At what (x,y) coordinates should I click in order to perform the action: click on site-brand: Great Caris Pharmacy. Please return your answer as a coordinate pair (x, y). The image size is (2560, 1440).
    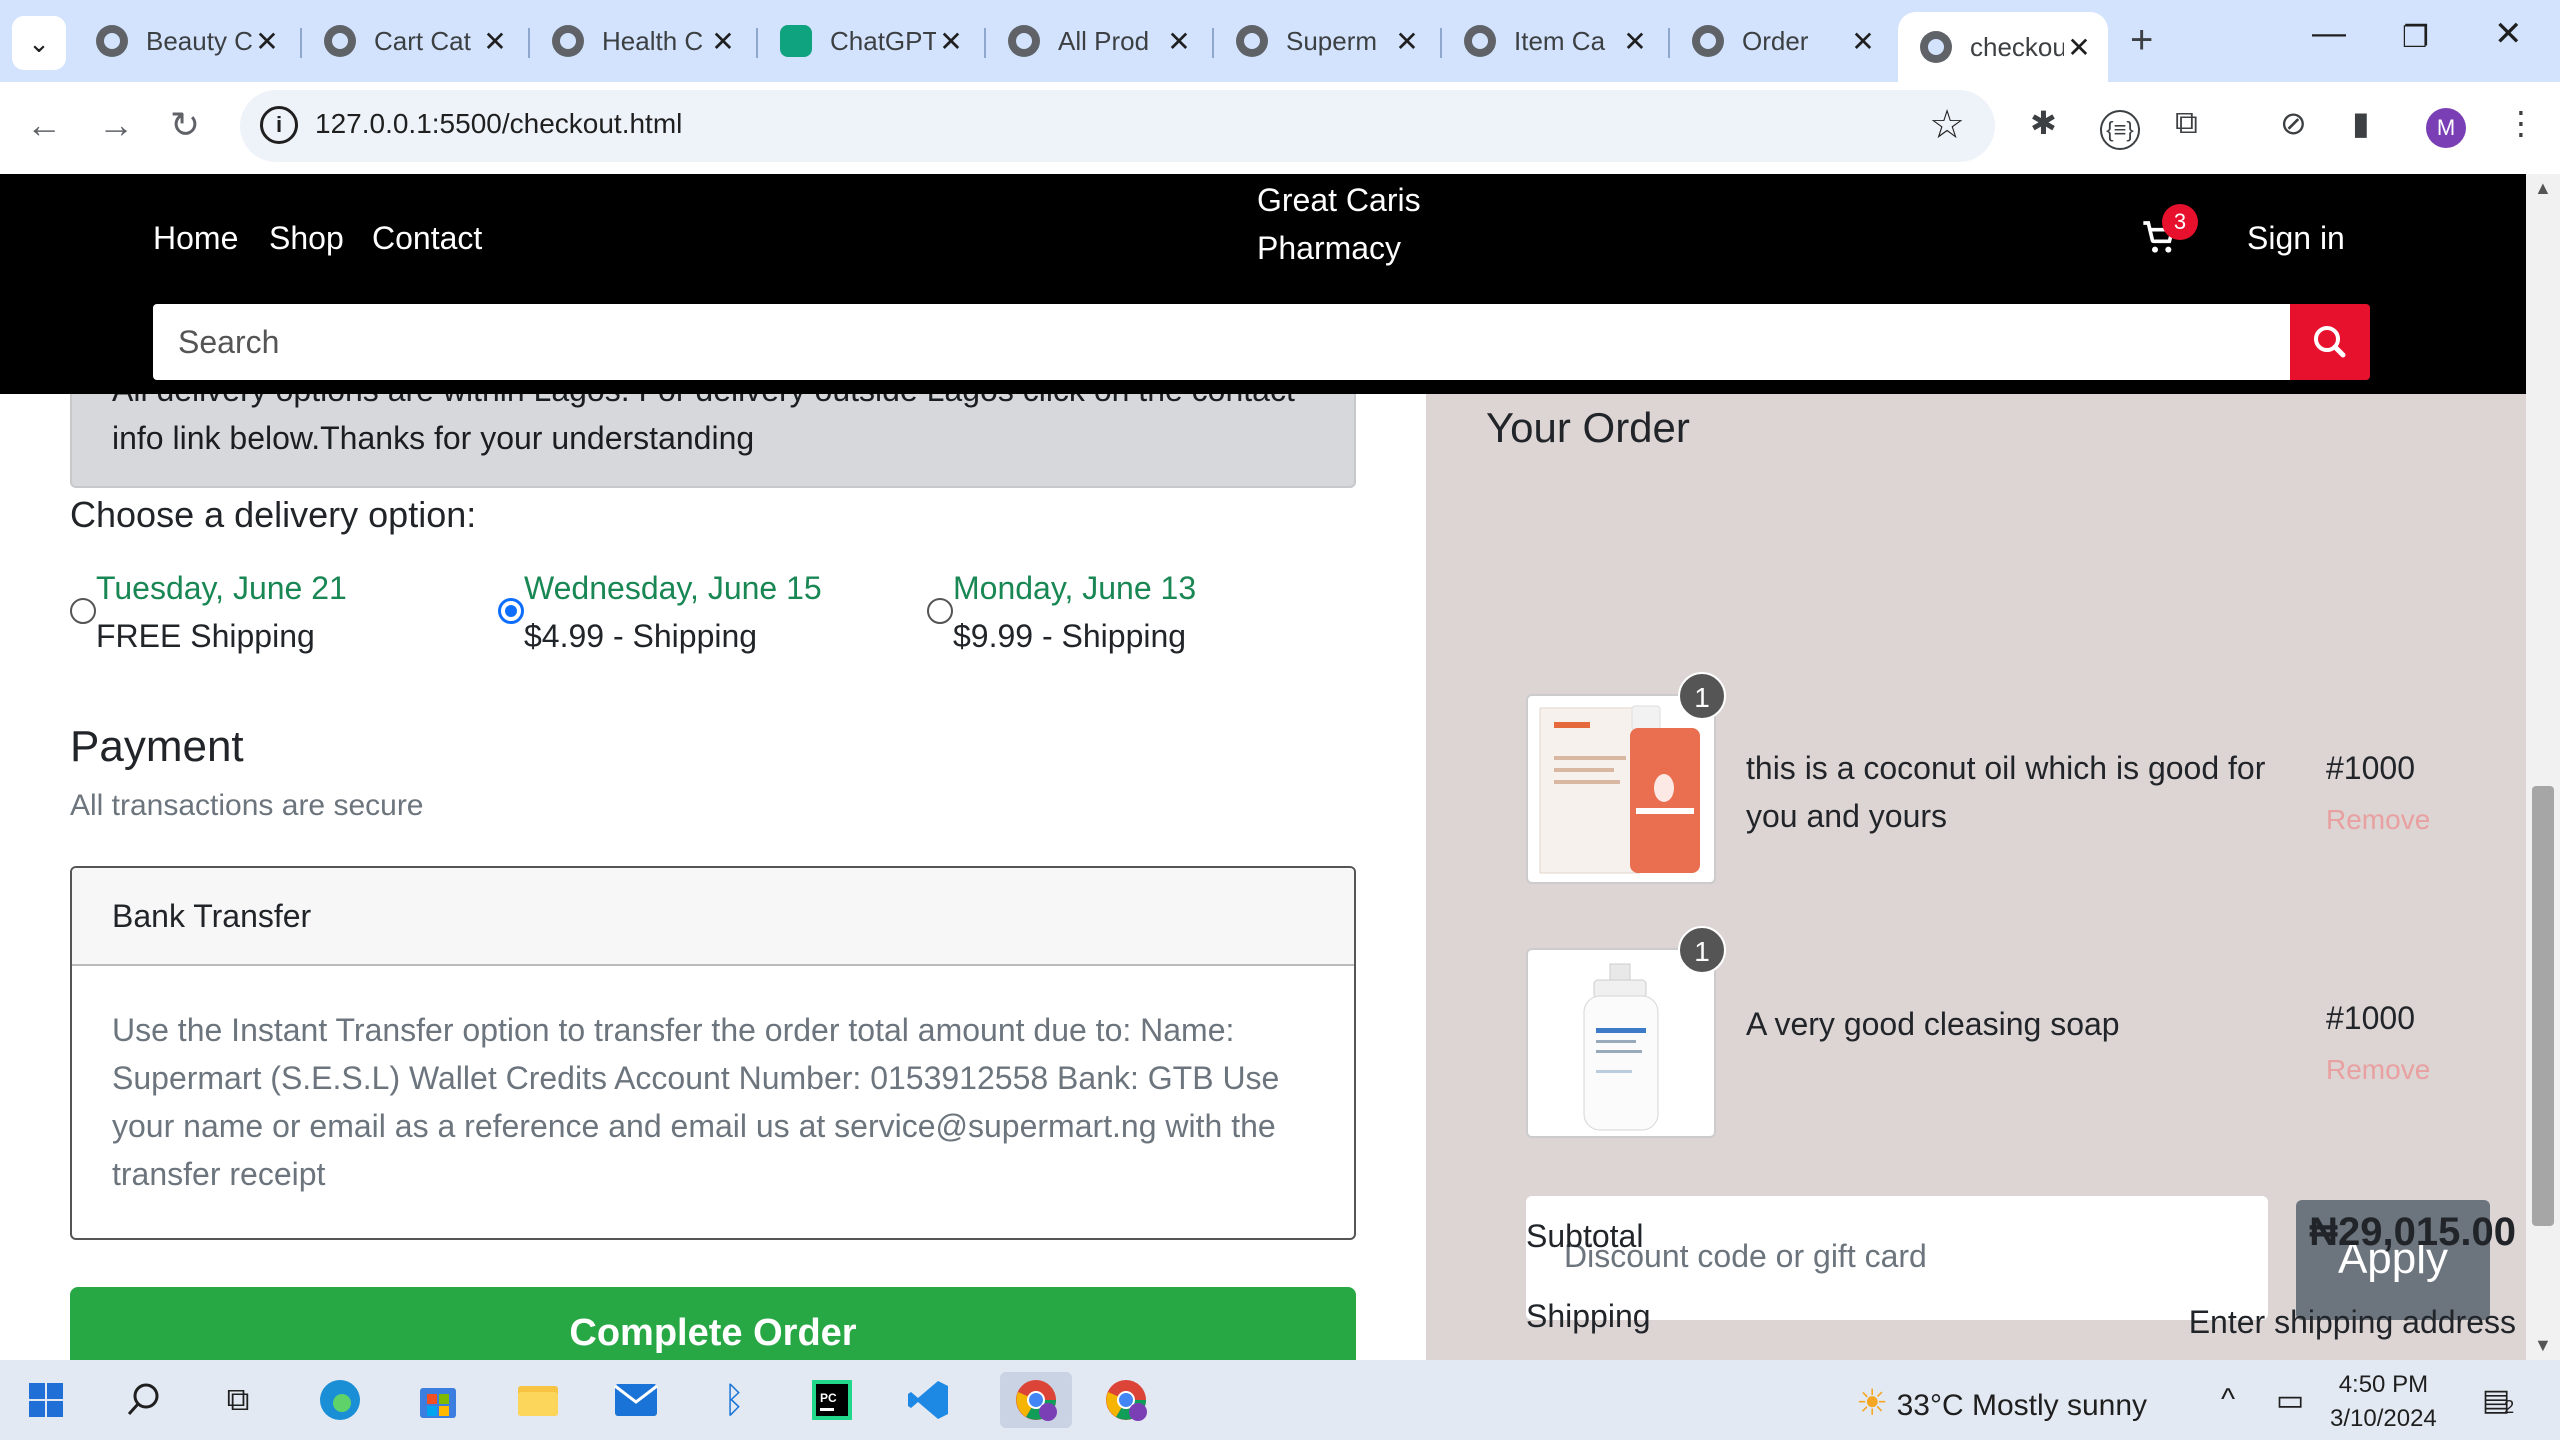
    Looking at the image, I should click on (1339, 223).